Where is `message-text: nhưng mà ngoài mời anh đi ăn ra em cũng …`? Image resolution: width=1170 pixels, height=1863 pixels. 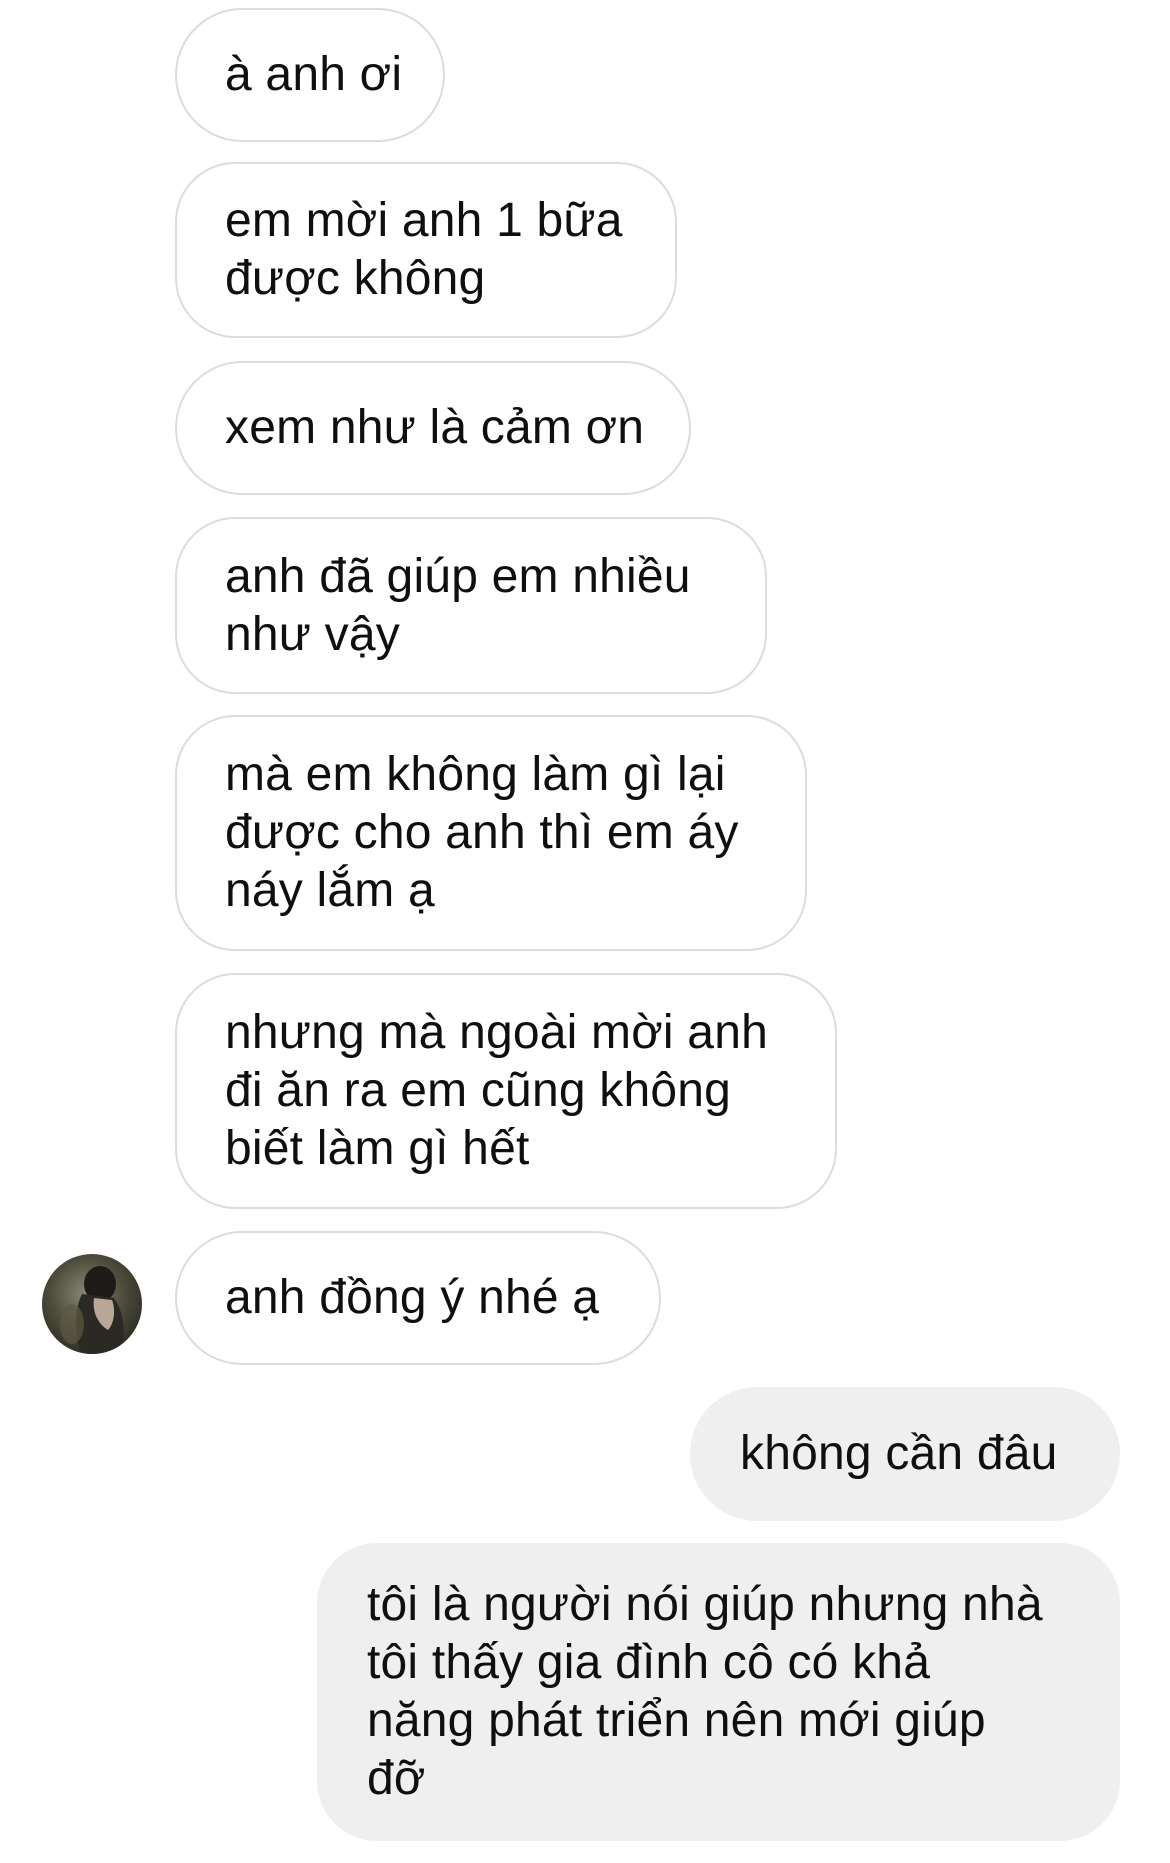 message-text: nhưng mà ngoài mời anh đi ăn ra em cũng … is located at coordinates (496, 1090).